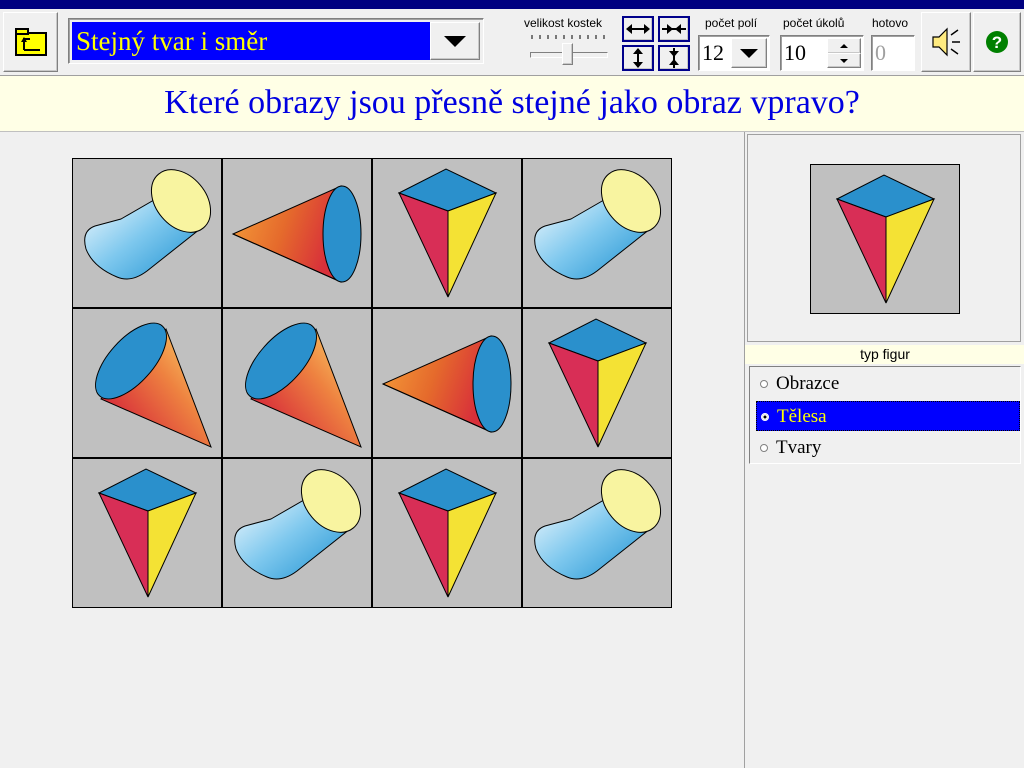  What do you see at coordinates (765, 417) in the screenshot?
I see `radio-dot-selected` at bounding box center [765, 417].